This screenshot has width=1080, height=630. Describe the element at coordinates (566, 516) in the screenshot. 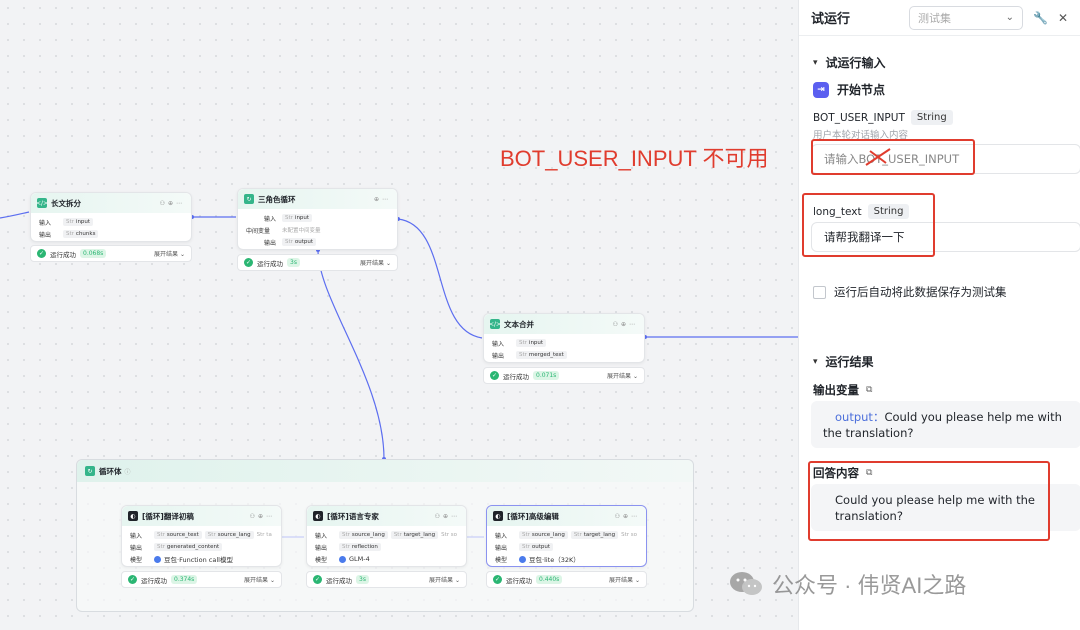

I see `node-editor-header: ◐ [循环]高级编辑 ⚇⊕⋯` at that location.